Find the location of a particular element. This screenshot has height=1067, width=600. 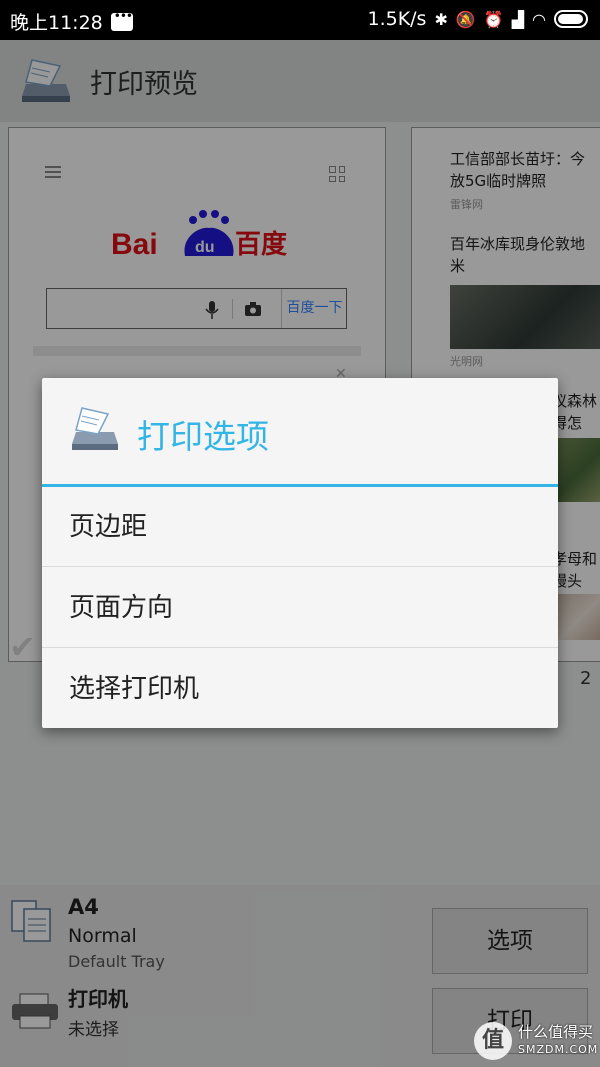

status-time: 晚上11:28 is located at coordinates (56, 23).